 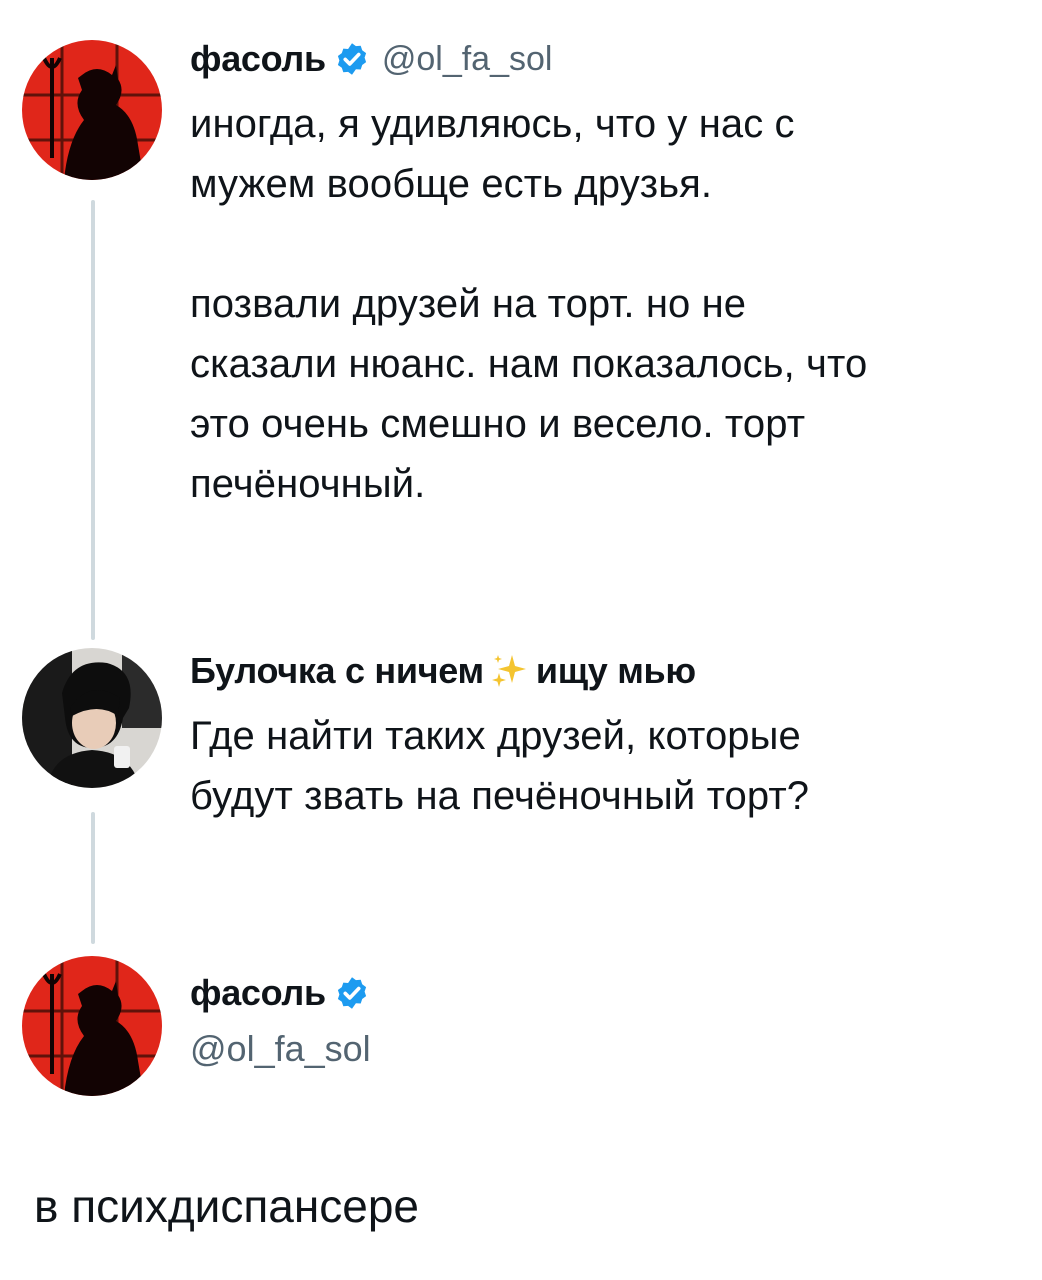 I want to click on sparkles-icon, so click(x=510, y=671).